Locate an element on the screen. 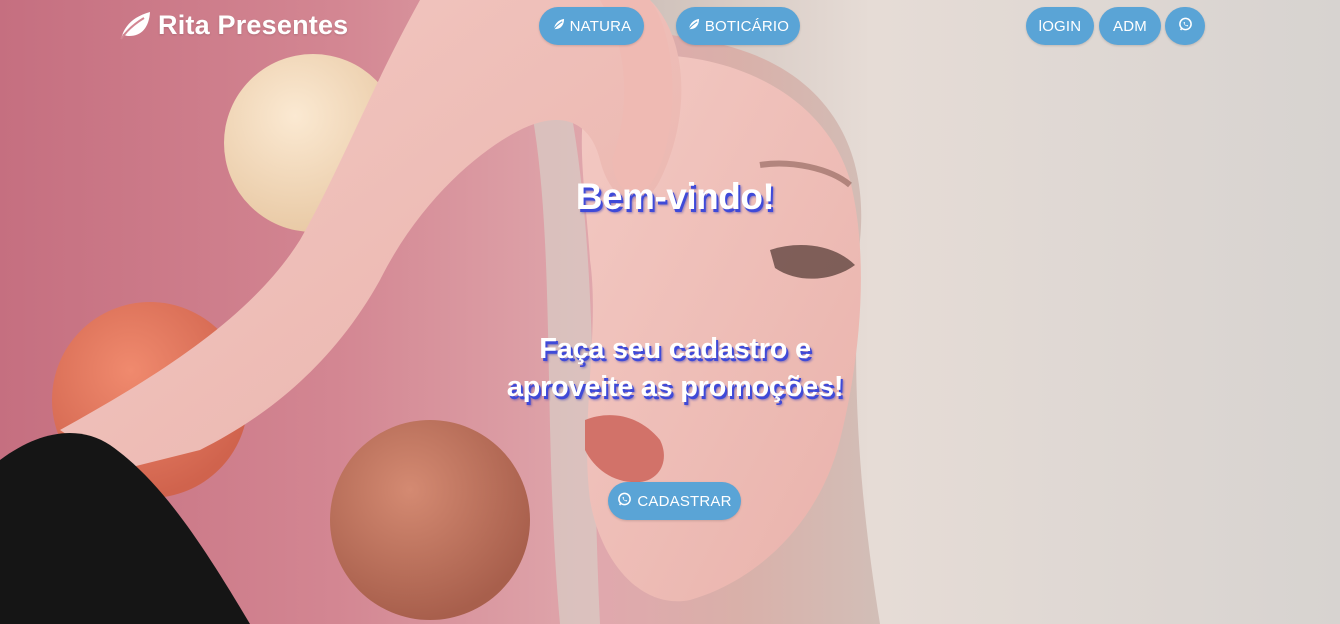 The width and height of the screenshot is (1340, 624). cadastrar-button: CADASTRAR is located at coordinates (674, 501).